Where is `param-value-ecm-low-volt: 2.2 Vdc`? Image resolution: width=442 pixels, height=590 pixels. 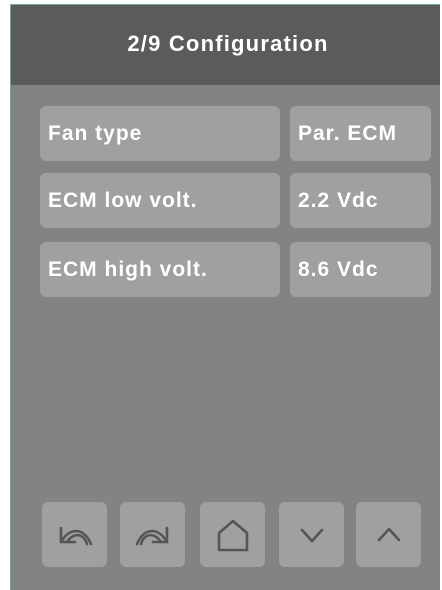 param-value-ecm-low-volt: 2.2 Vdc is located at coordinates (360, 200).